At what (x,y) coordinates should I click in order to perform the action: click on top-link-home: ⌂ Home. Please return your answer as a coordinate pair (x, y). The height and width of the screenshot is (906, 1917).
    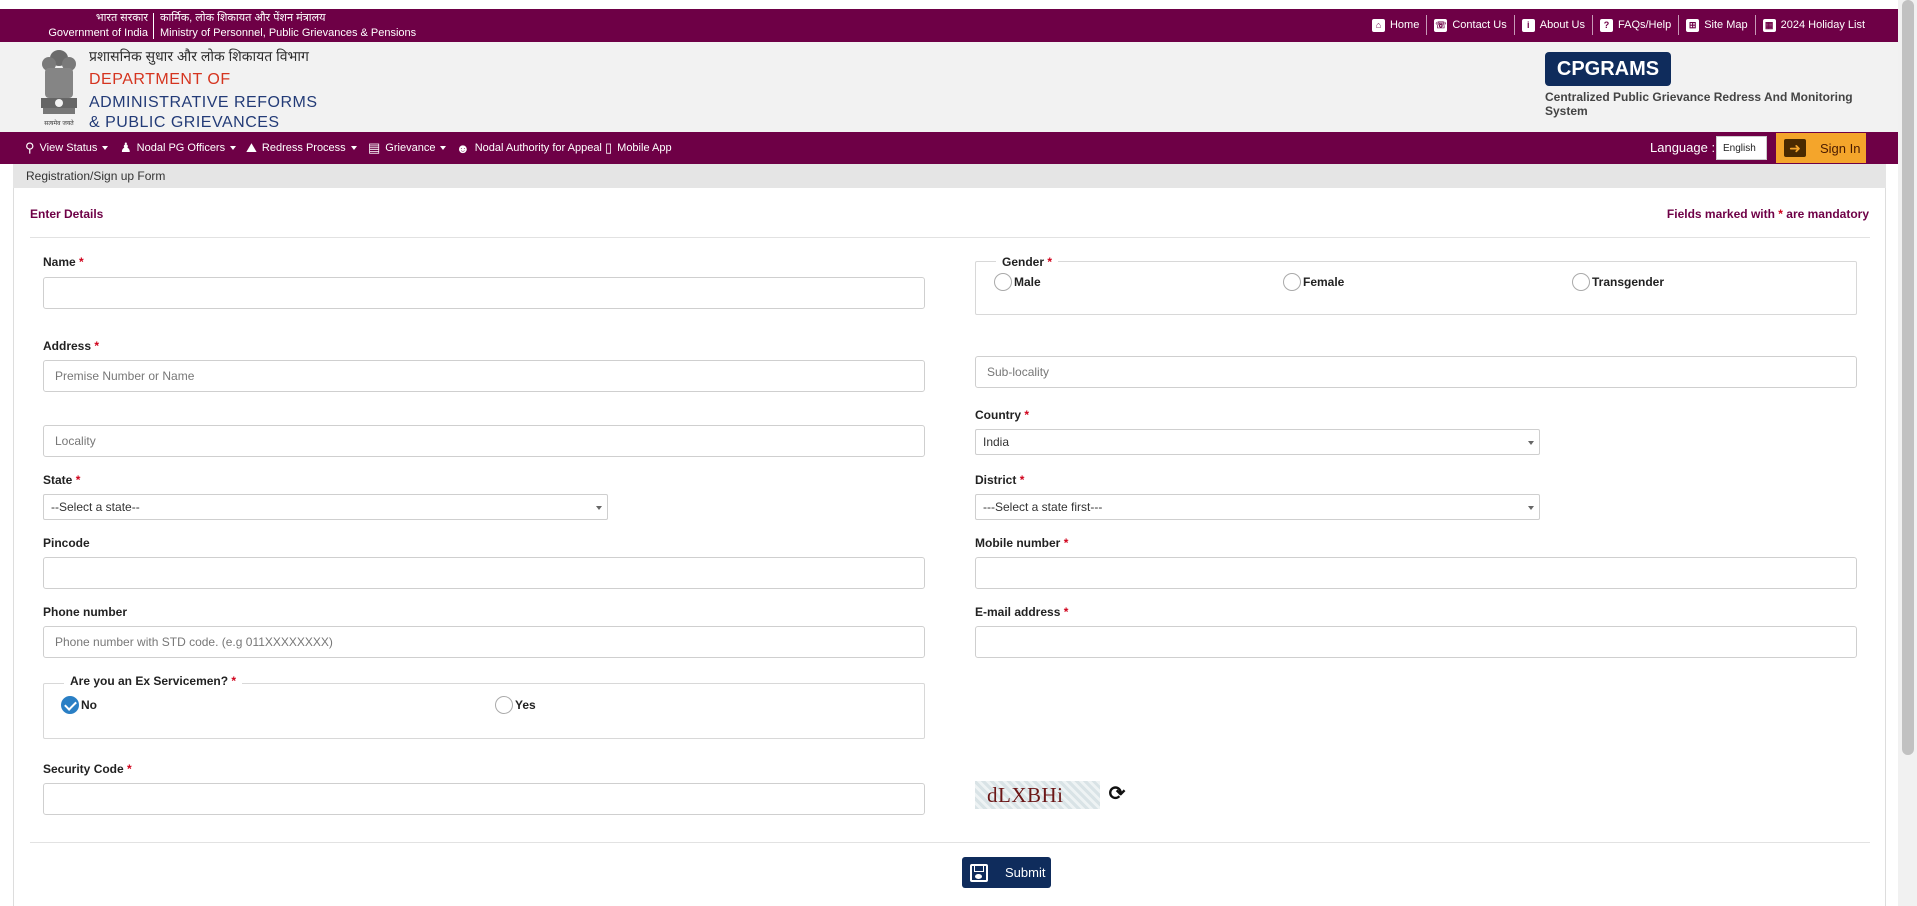
    Looking at the image, I should click on (1395, 25).